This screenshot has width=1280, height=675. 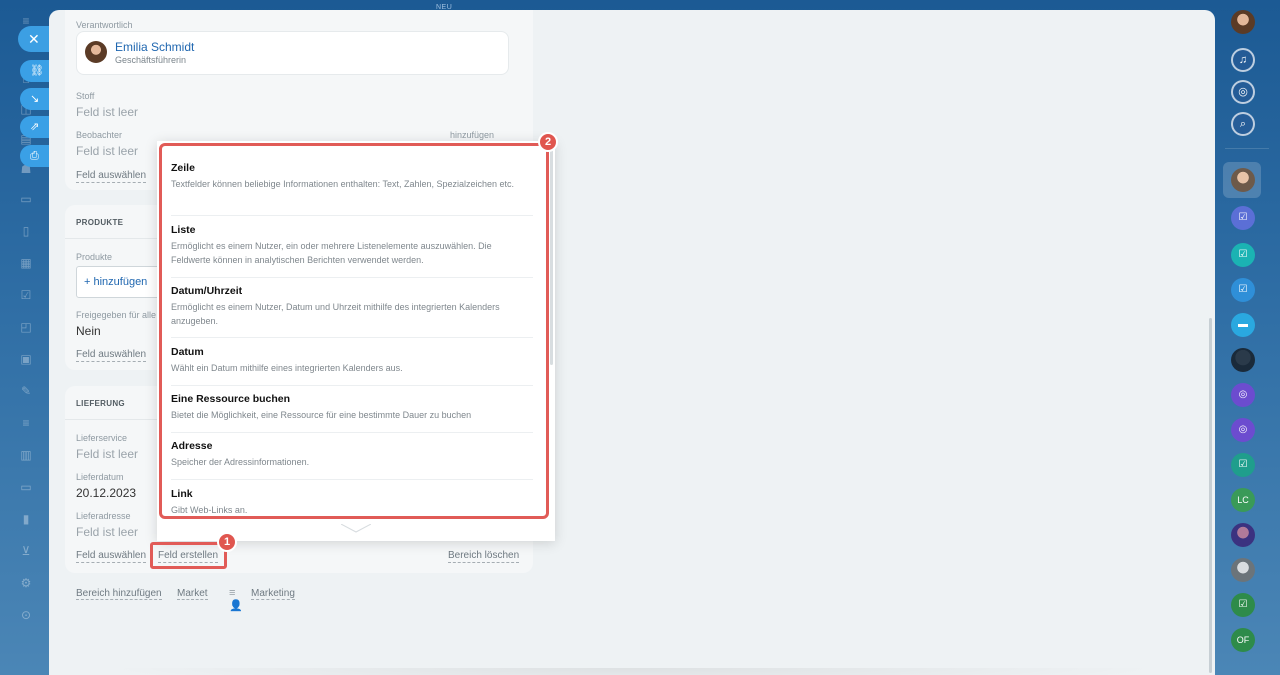 I want to click on select-field-link-top: Feld auswählen, so click(x=111, y=176).